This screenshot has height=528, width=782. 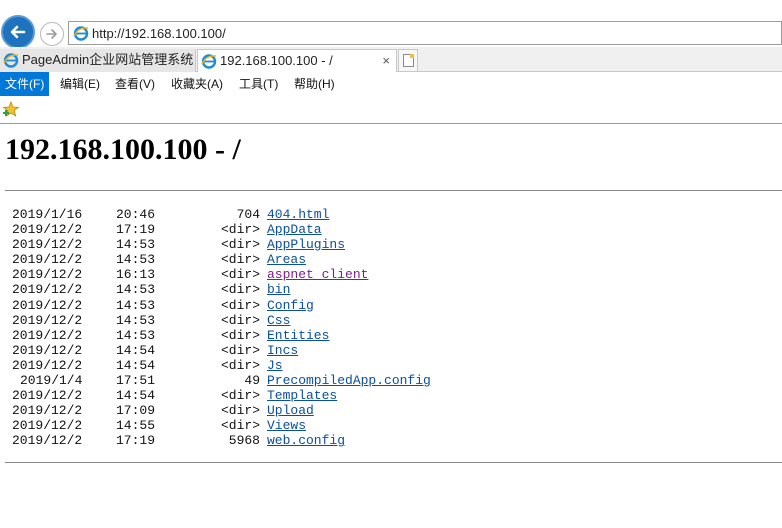 What do you see at coordinates (282, 350) in the screenshot?
I see `entry-link: Incs` at bounding box center [282, 350].